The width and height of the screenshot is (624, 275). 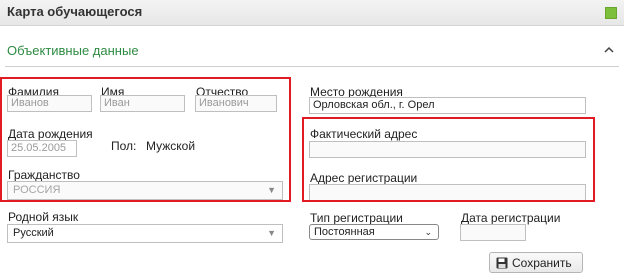 I want to click on native-language-select: Русский ▼, so click(x=145, y=233).